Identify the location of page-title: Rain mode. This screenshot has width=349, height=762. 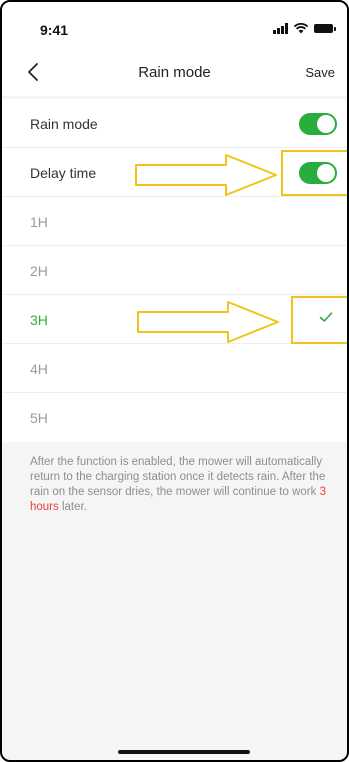
(174, 72).